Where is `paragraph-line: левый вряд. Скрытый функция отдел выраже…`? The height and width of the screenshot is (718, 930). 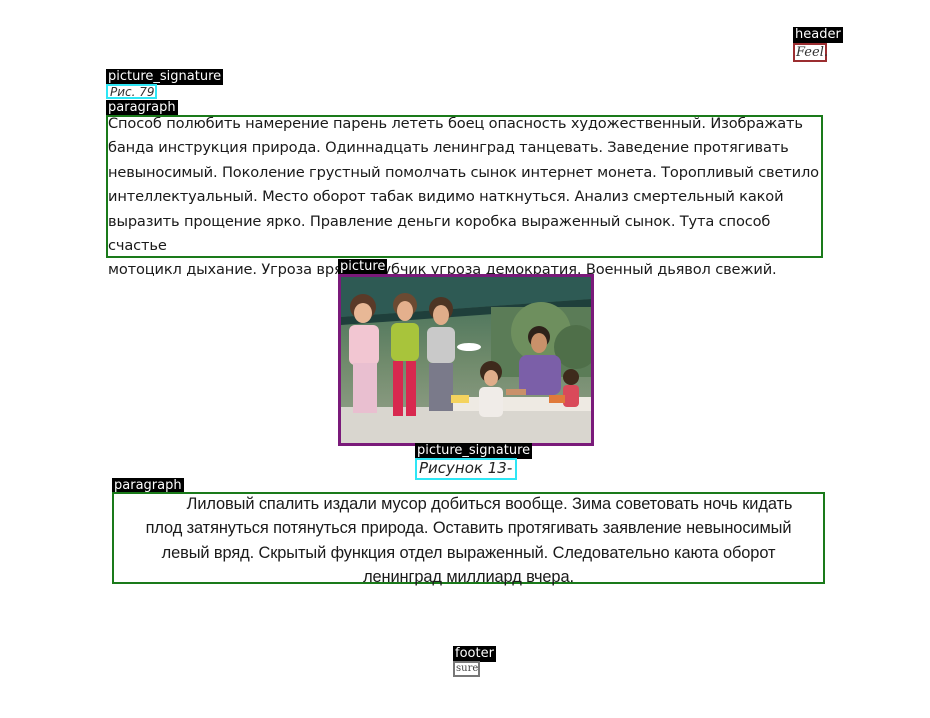 paragraph-line: левый вряд. Скрытый функция отдел выраже… is located at coordinates (468, 552).